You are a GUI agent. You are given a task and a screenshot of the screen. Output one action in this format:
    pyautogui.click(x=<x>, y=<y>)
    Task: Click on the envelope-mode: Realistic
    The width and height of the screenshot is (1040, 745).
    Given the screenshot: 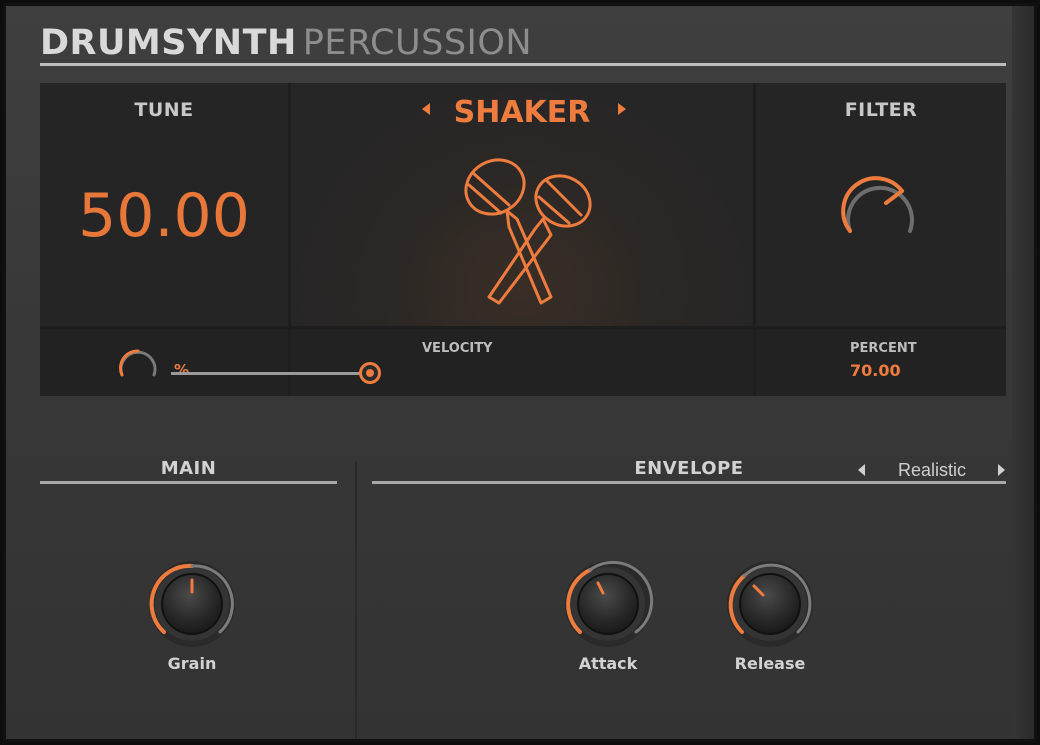 What is the action you would take?
    pyautogui.click(x=932, y=470)
    